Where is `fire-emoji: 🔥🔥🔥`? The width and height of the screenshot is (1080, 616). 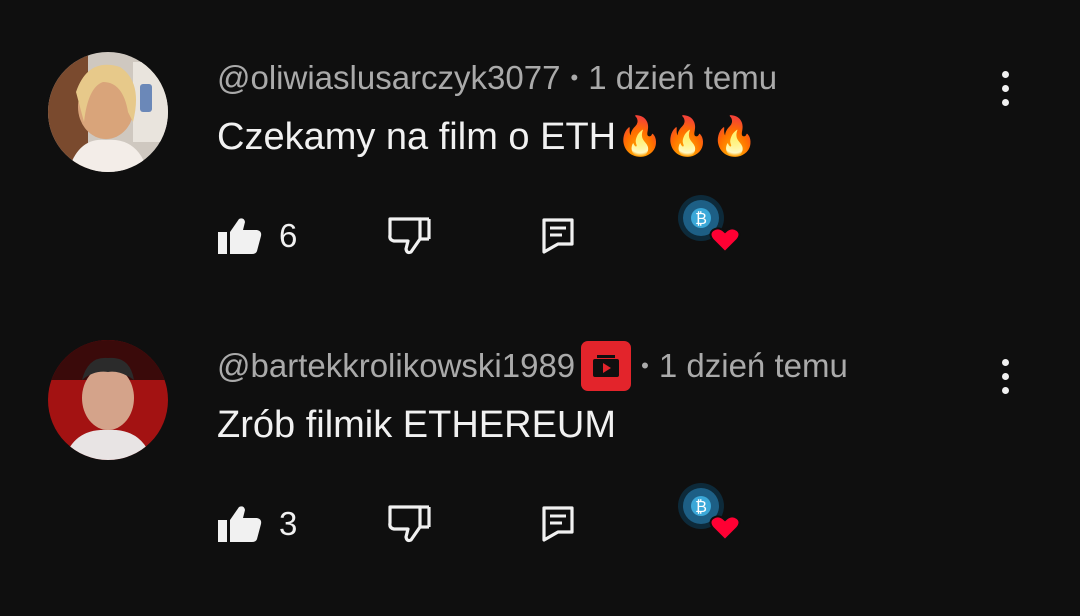
fire-emoji: 🔥🔥🔥 is located at coordinates (687, 136).